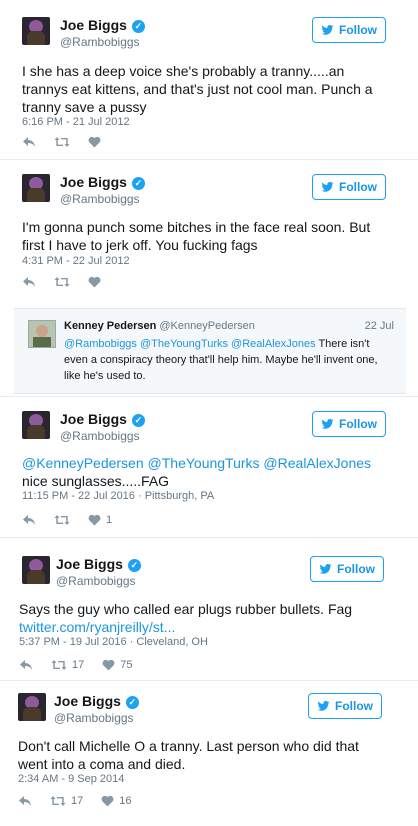  What do you see at coordinates (116, 801) in the screenshot?
I see `like-button: 16` at bounding box center [116, 801].